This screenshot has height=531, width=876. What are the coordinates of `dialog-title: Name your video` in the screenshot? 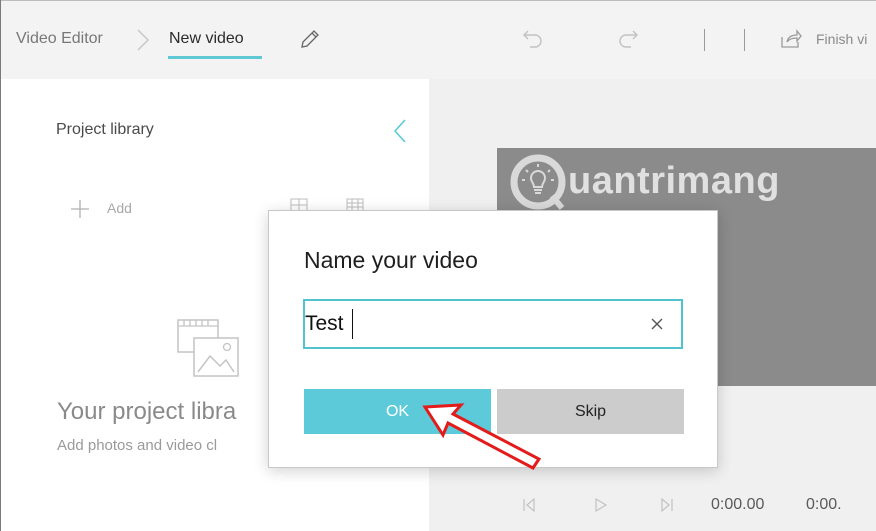 It's located at (391, 260).